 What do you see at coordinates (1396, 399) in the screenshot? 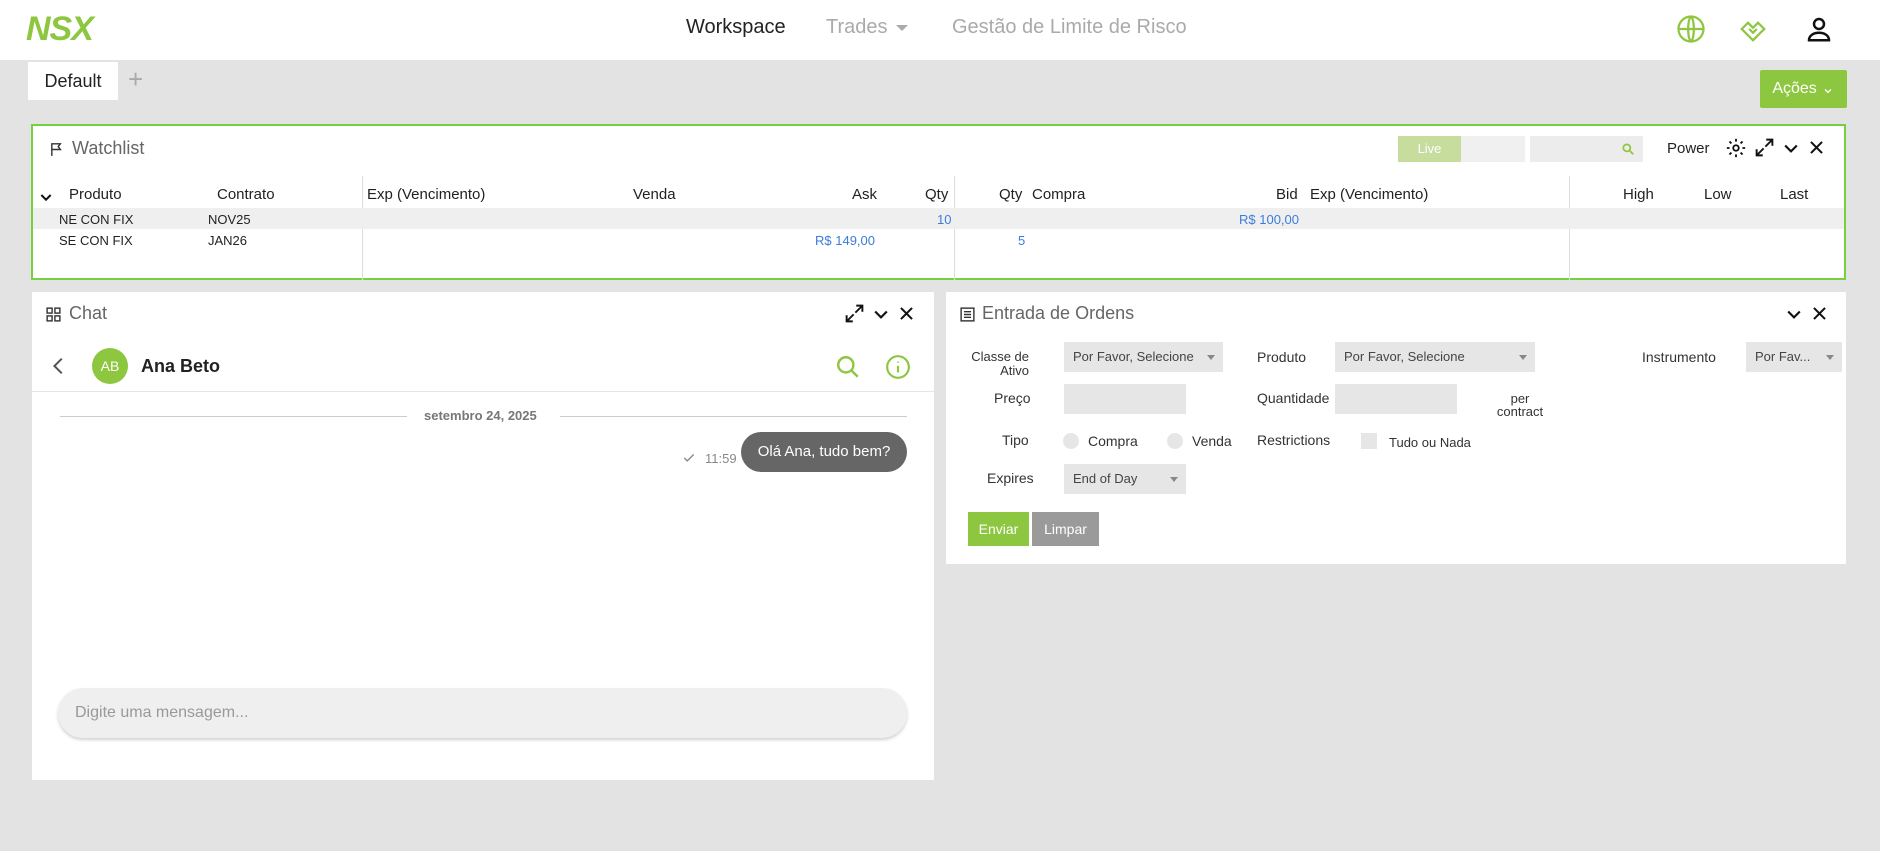
I see `quantity-input` at bounding box center [1396, 399].